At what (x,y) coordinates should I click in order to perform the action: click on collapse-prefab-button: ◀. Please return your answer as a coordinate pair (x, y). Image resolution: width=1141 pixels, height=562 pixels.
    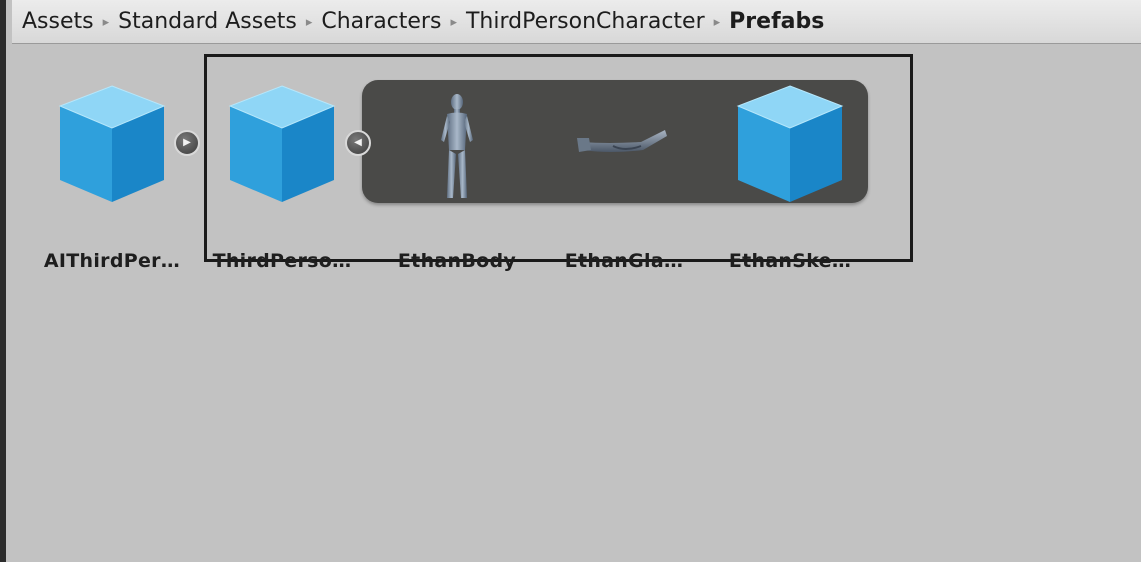
    Looking at the image, I should click on (358, 143).